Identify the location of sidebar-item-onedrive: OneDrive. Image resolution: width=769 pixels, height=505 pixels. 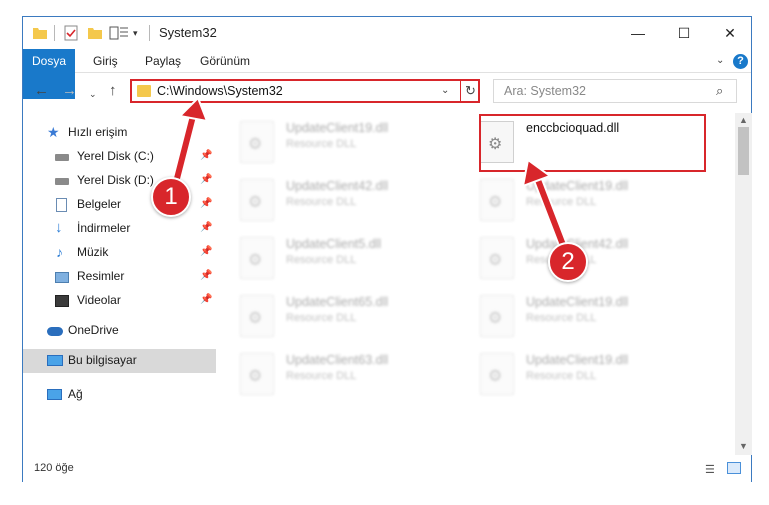
(119, 331).